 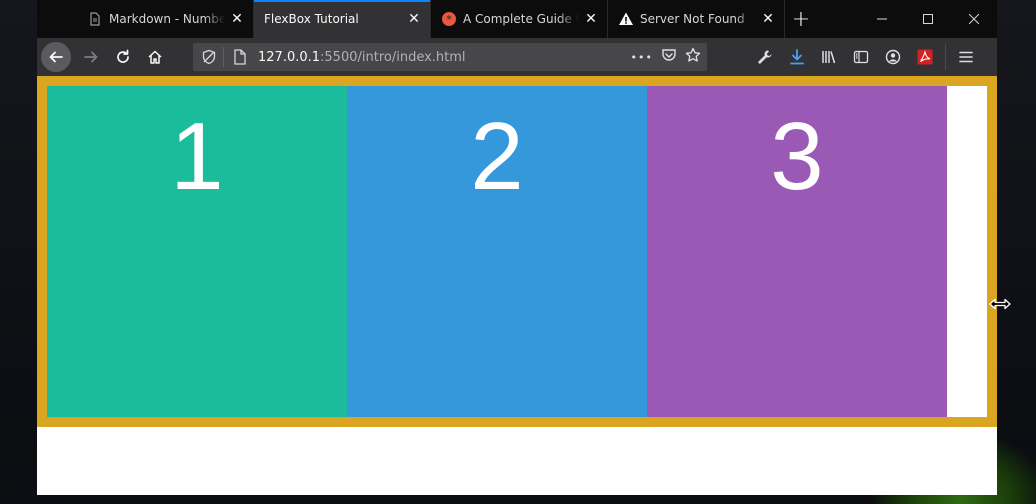 I want to click on reload-icon, so click(x=123, y=56).